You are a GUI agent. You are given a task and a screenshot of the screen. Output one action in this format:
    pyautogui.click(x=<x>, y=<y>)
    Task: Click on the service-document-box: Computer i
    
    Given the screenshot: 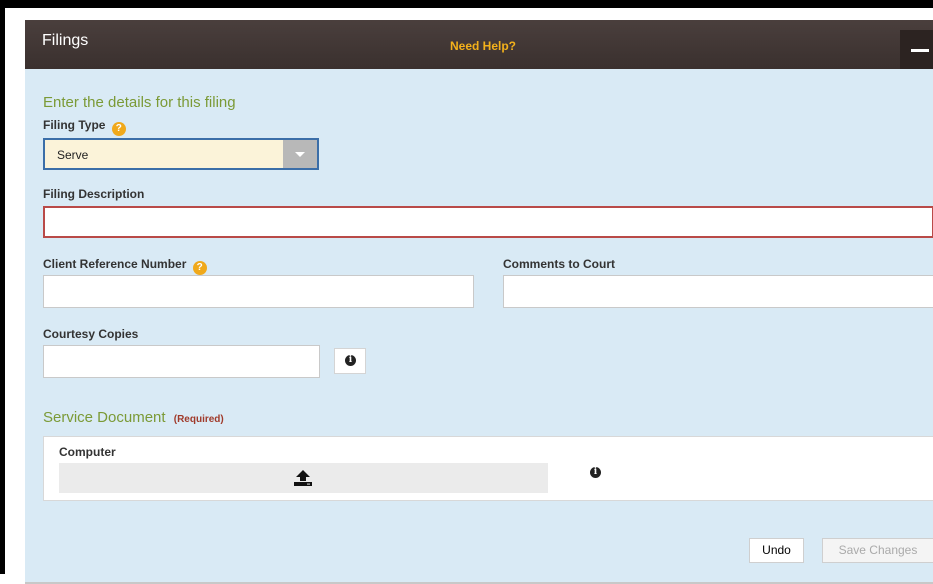 What is the action you would take?
    pyautogui.click(x=488, y=468)
    